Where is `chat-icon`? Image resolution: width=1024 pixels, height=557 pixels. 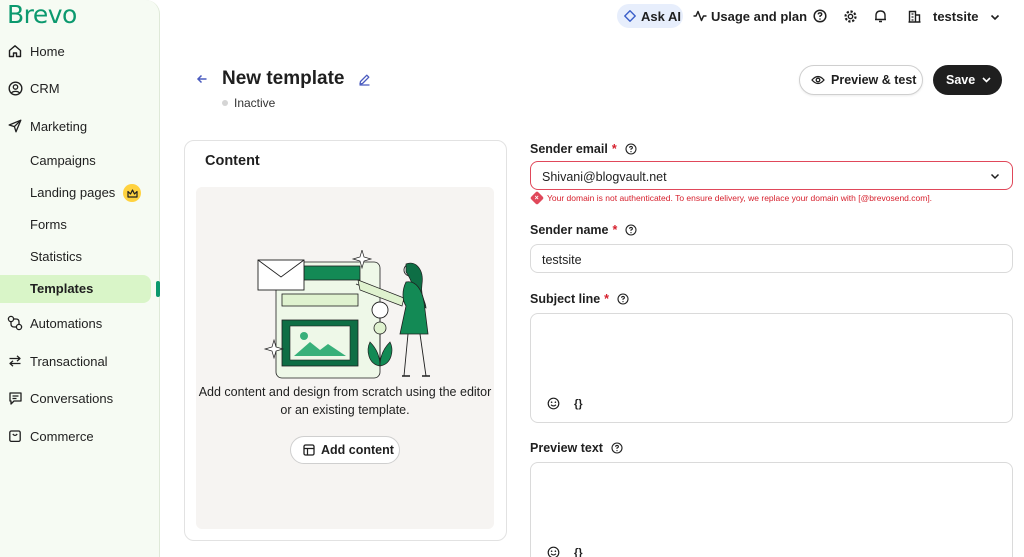
chat-icon is located at coordinates (15, 398).